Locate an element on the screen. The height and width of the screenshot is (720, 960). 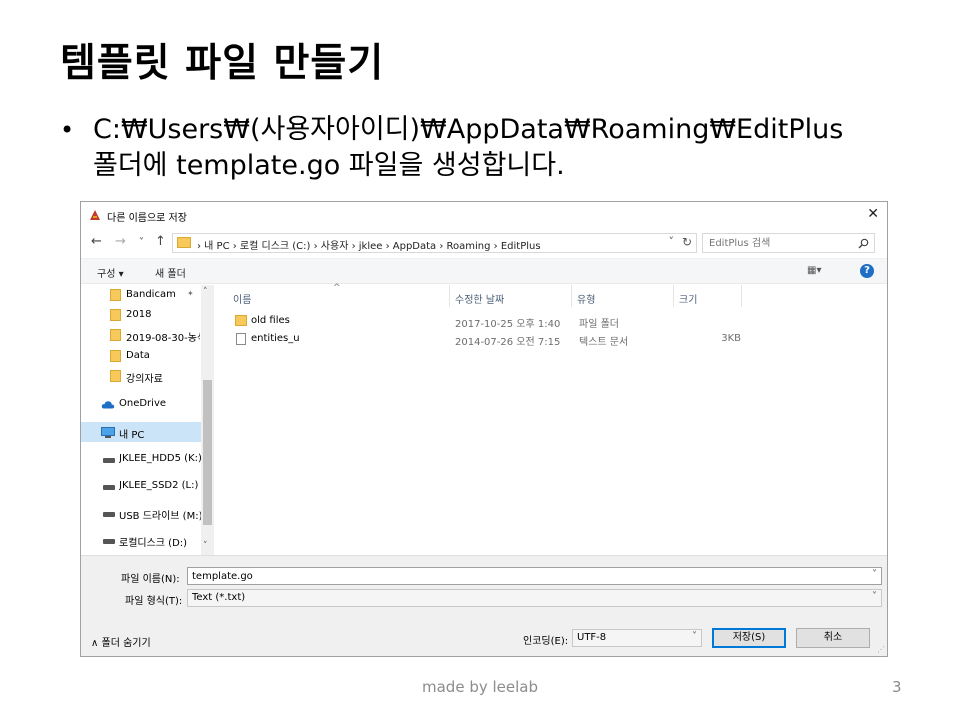
sidebar-item-label: 2019-08-30-농식 is located at coordinates (163, 338).